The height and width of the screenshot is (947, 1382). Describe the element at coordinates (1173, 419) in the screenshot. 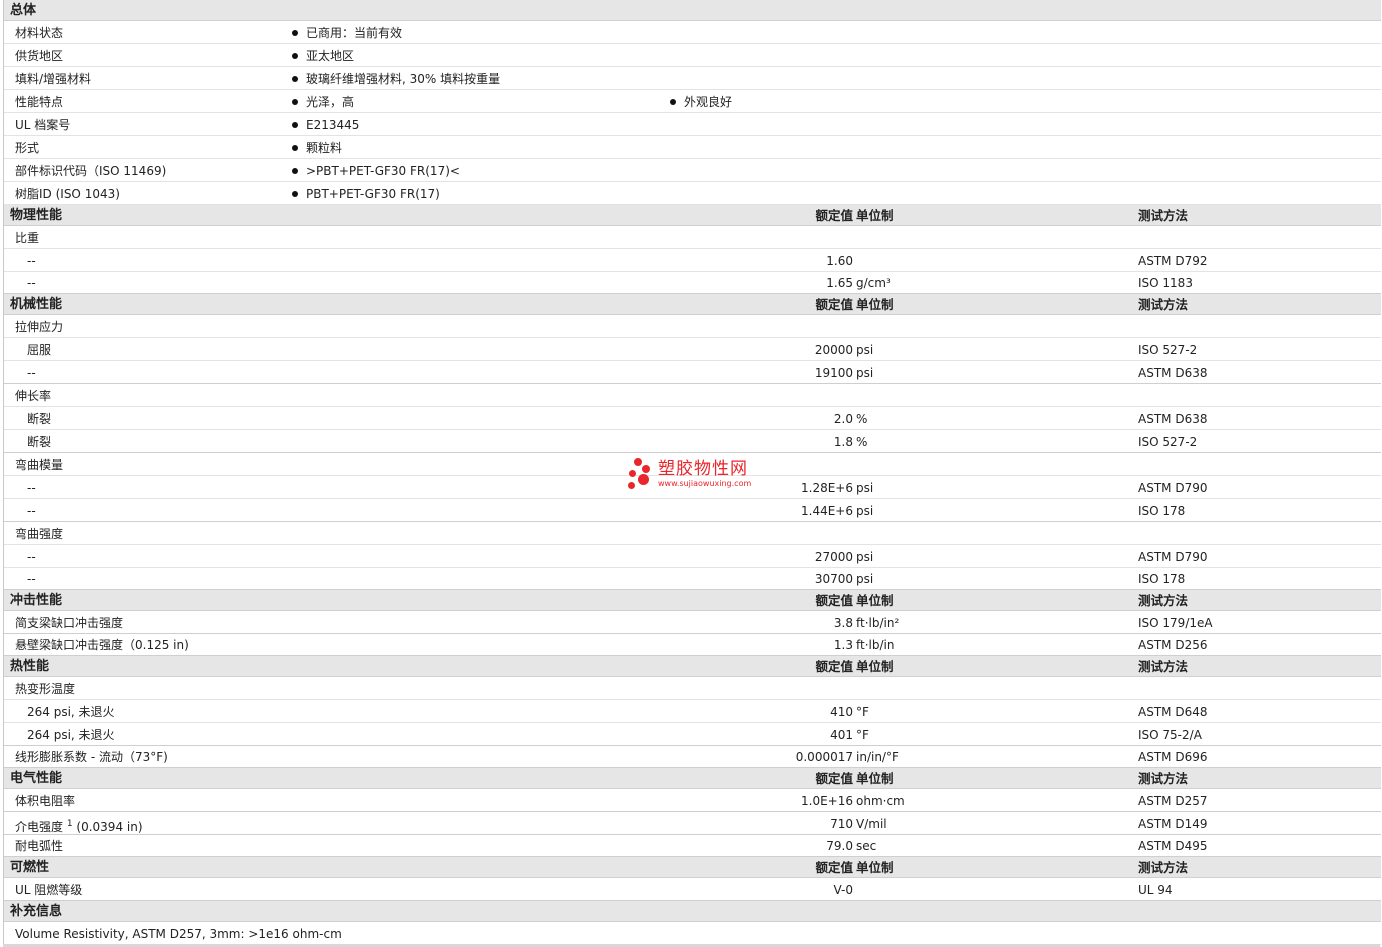

I see `property-test-method: ASTM D638` at that location.